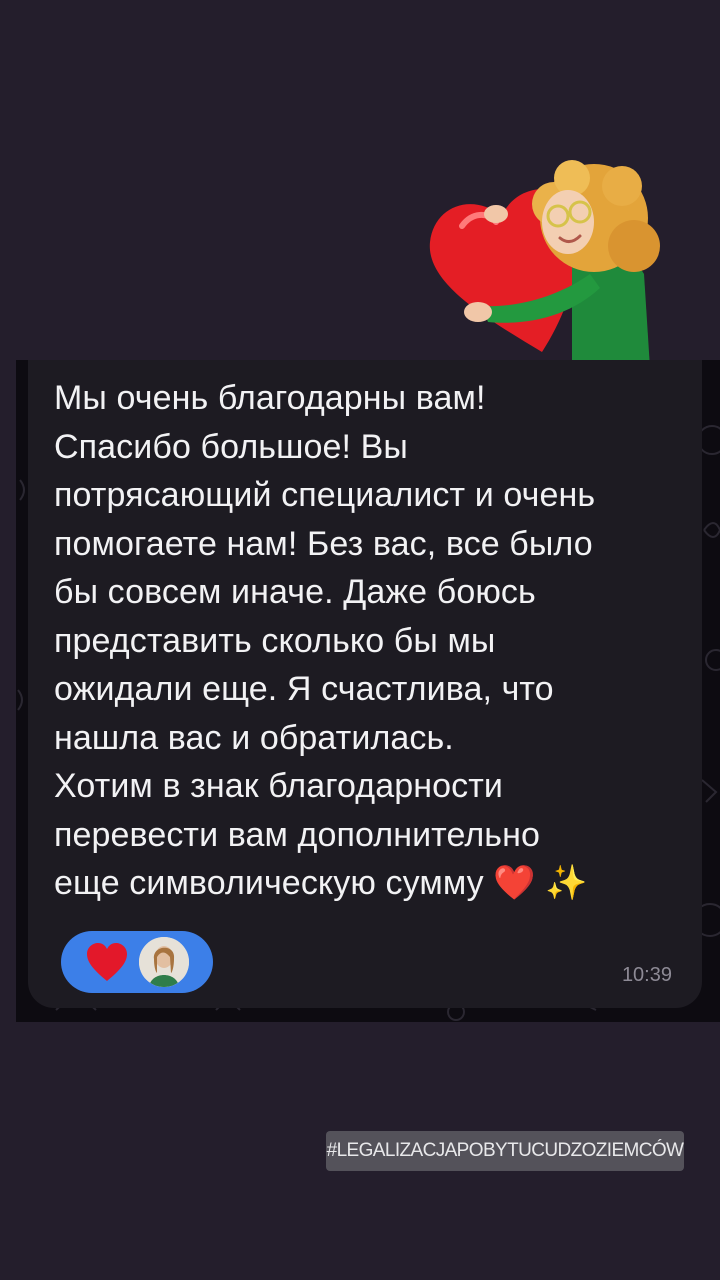 The image size is (720, 1280). What do you see at coordinates (321, 883) in the screenshot?
I see `message-line: еще символическую сумму ❤️ ✨` at bounding box center [321, 883].